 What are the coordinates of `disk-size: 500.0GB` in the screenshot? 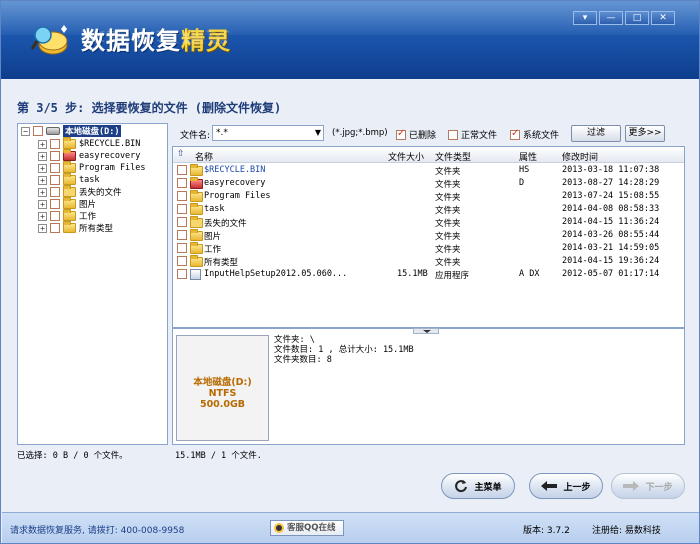 It's located at (222, 404).